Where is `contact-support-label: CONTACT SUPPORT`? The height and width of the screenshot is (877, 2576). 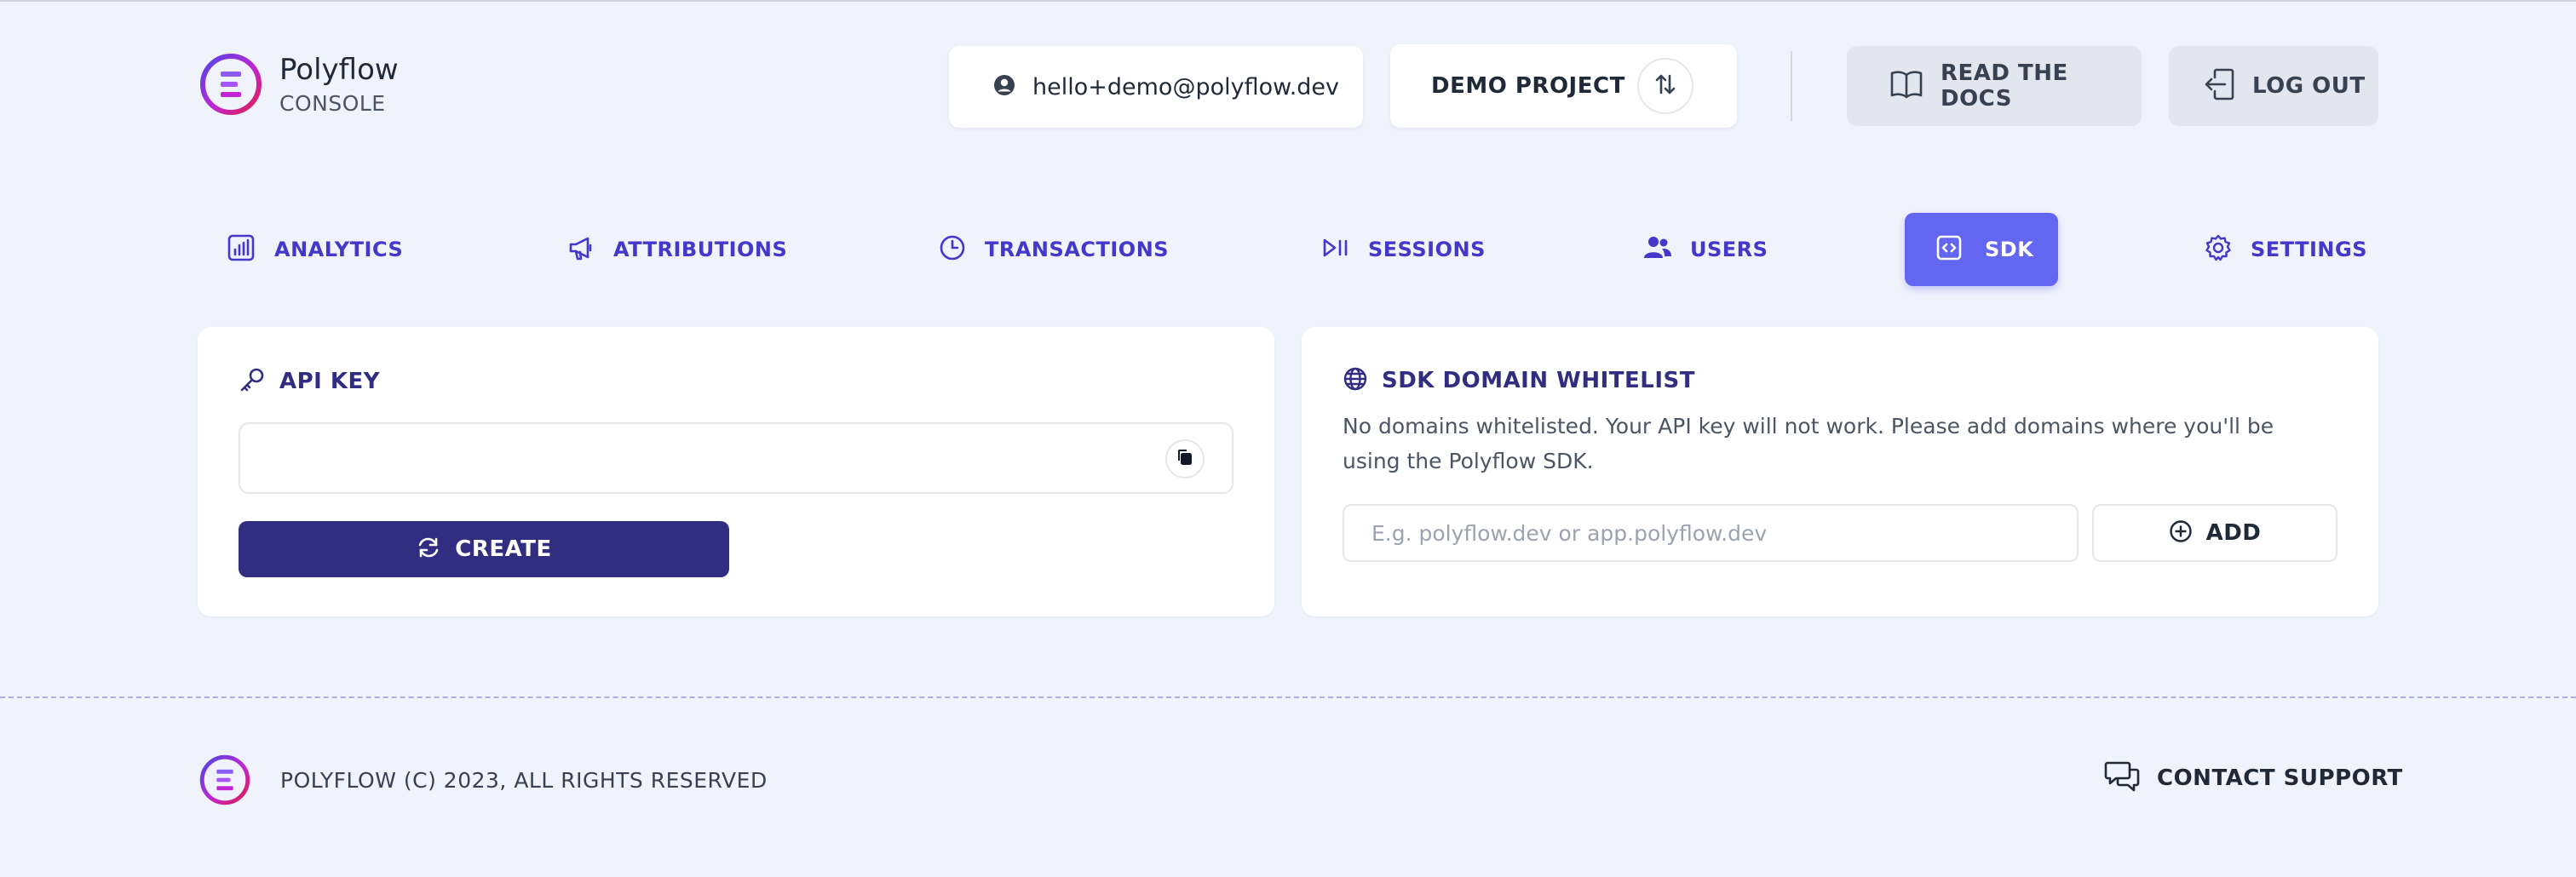
contact-support-label: CONTACT SUPPORT is located at coordinates (2280, 778).